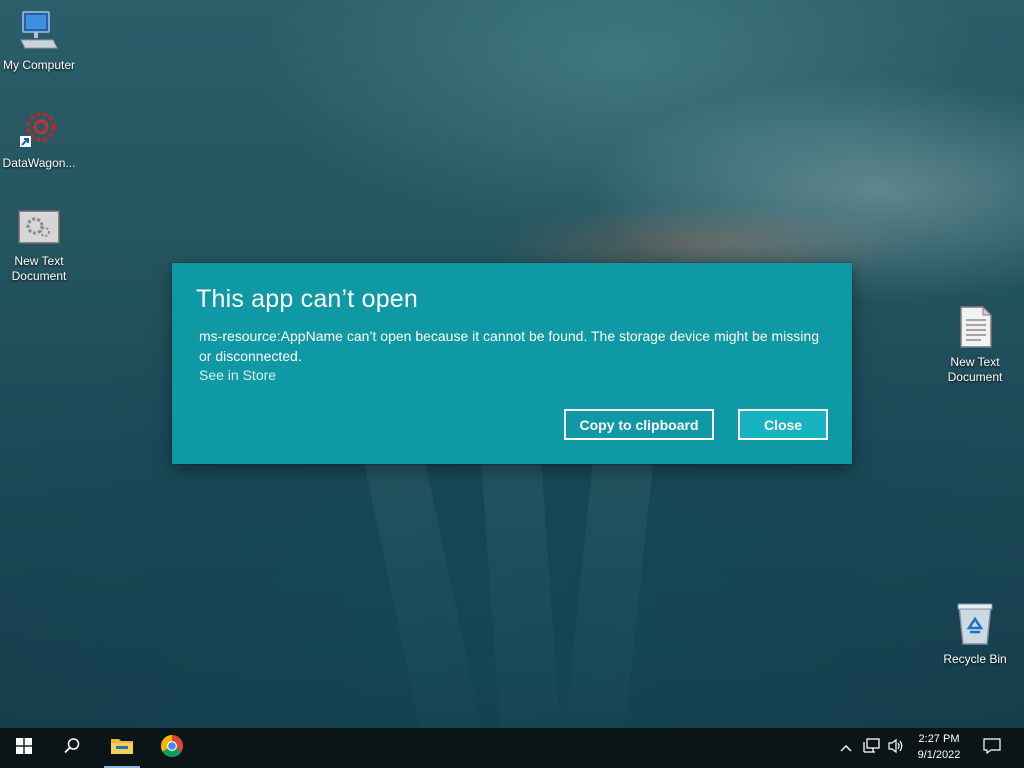 Image resolution: width=1024 pixels, height=768 pixels. I want to click on file-explorer-icon, so click(122, 748).